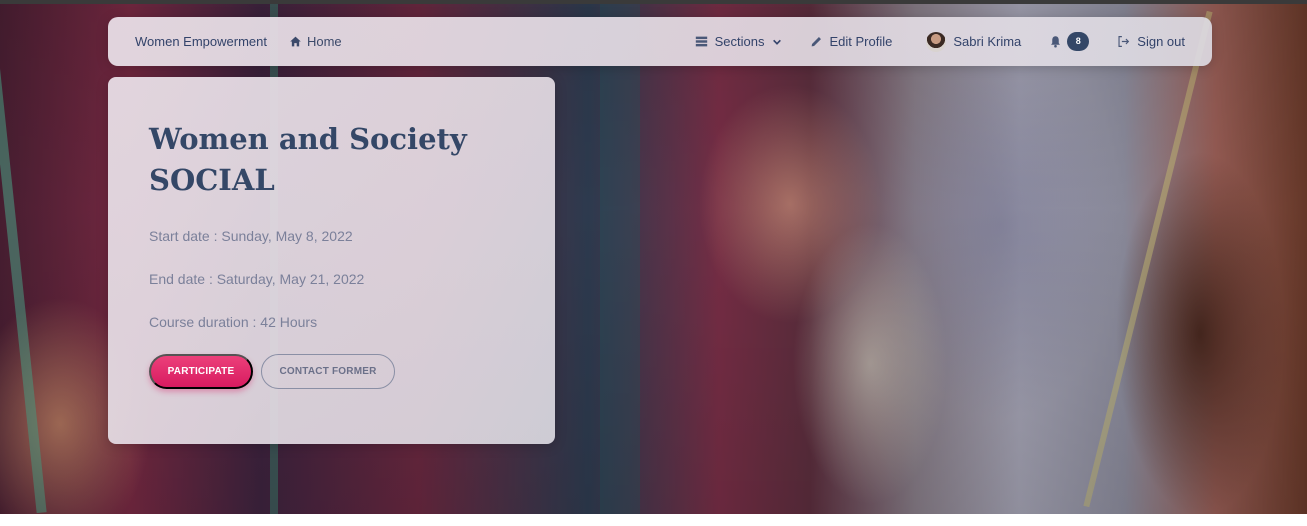  Describe the element at coordinates (776, 42) in the screenshot. I see `chevron-down-icon` at that location.